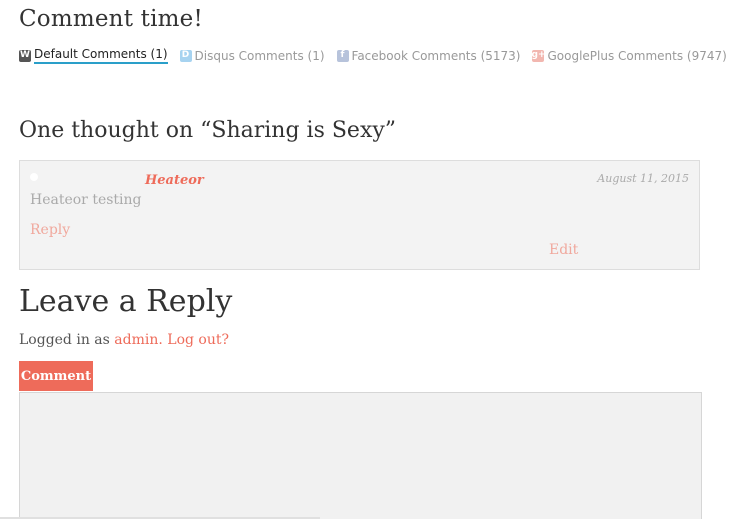  Describe the element at coordinates (67, 340) in the screenshot. I see `logged-in-prefix: Logged in as` at that location.